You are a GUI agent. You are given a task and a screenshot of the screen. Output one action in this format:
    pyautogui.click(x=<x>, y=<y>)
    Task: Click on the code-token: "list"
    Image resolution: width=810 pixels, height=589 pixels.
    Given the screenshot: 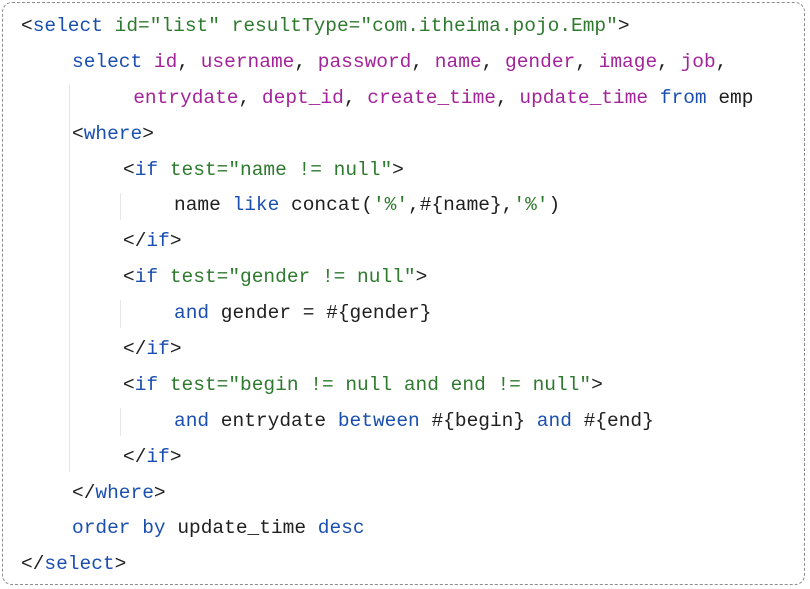 What is the action you would take?
    pyautogui.click(x=184, y=26)
    